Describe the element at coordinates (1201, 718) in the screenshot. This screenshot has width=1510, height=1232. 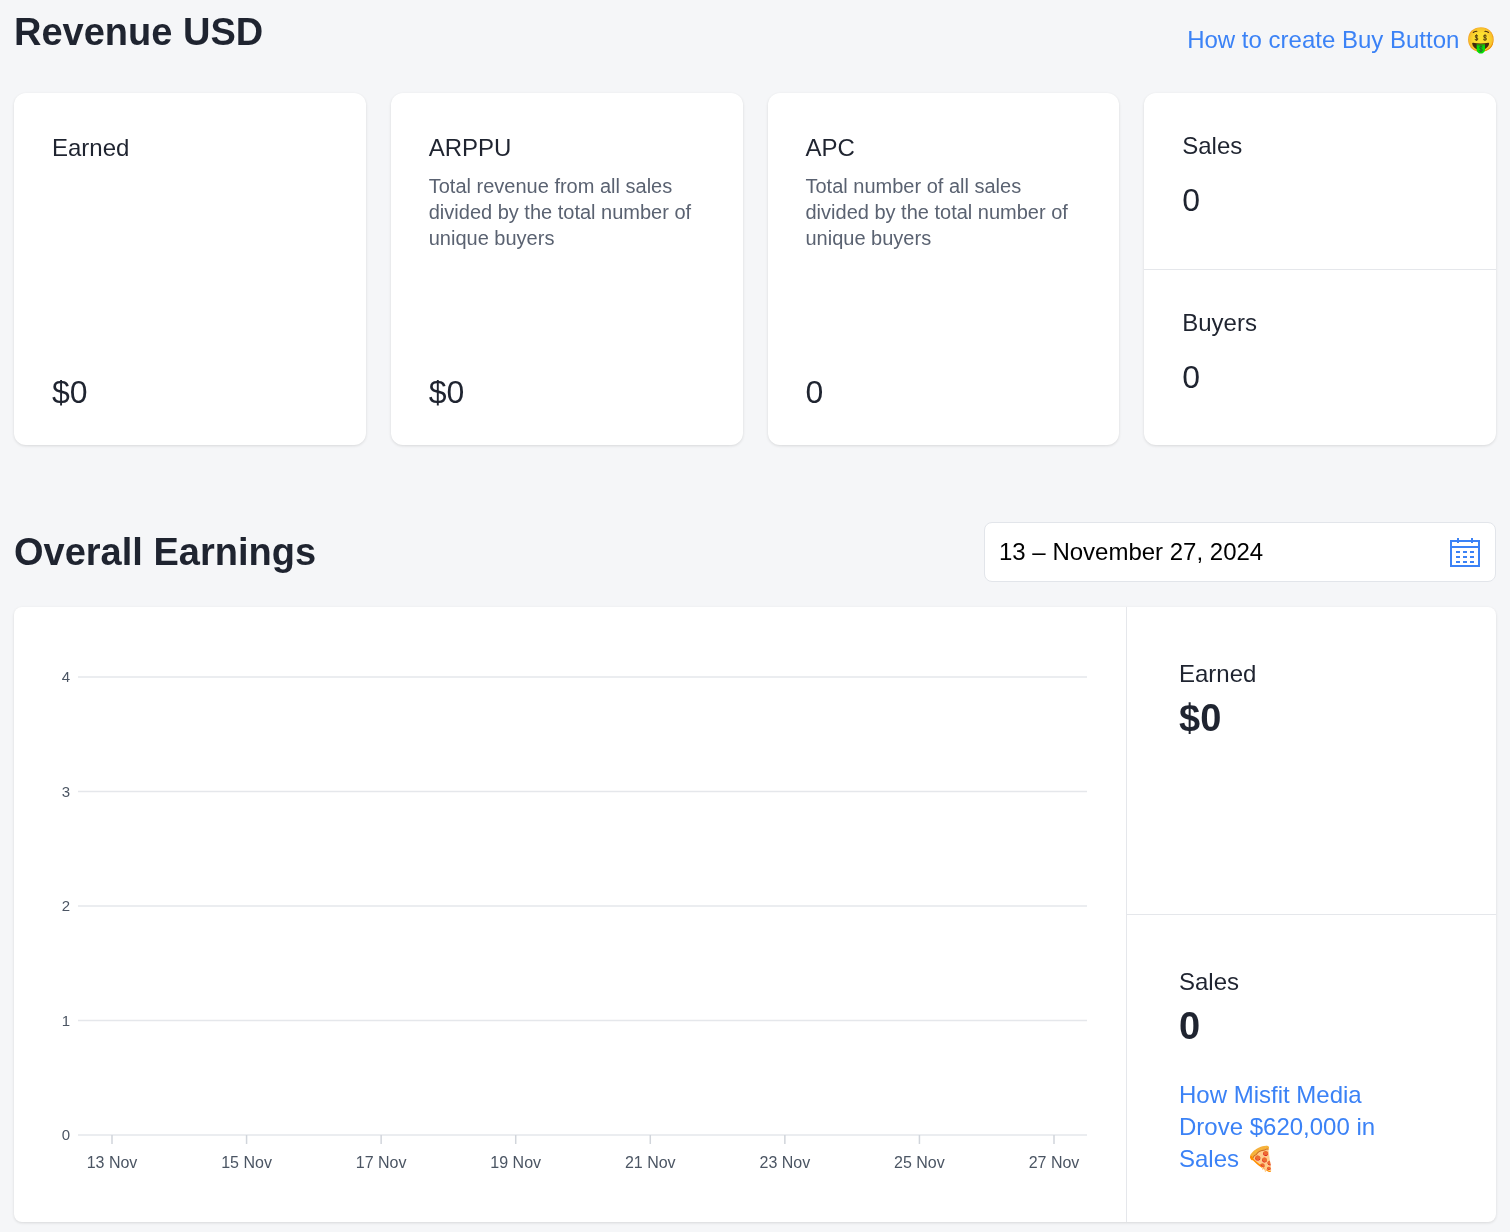
I see `summary-value: $0` at that location.